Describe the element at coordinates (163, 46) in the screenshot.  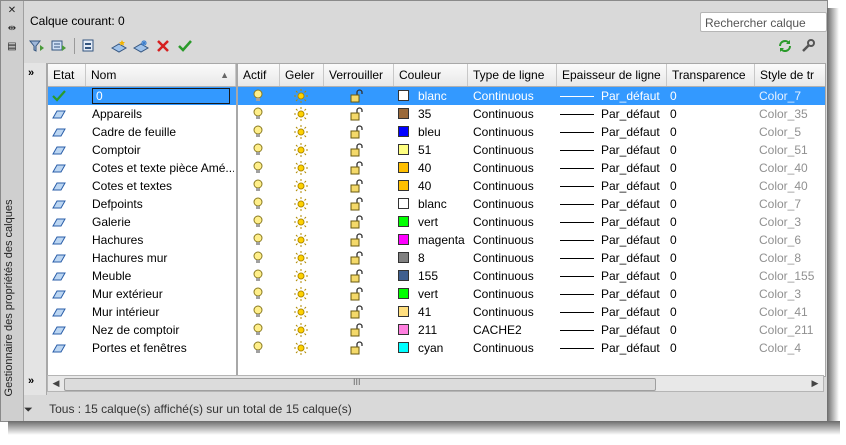
I see `delete-layer-icon` at that location.